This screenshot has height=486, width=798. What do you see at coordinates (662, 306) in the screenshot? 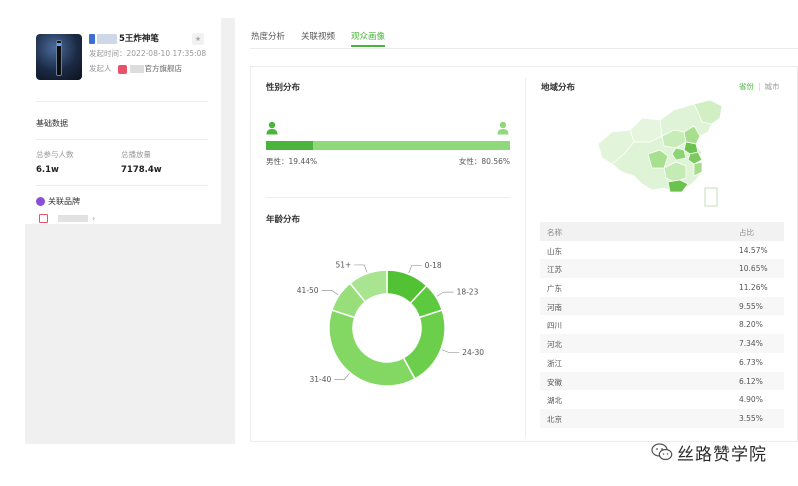
I see `table-row: 河南 9.55%` at bounding box center [662, 306].